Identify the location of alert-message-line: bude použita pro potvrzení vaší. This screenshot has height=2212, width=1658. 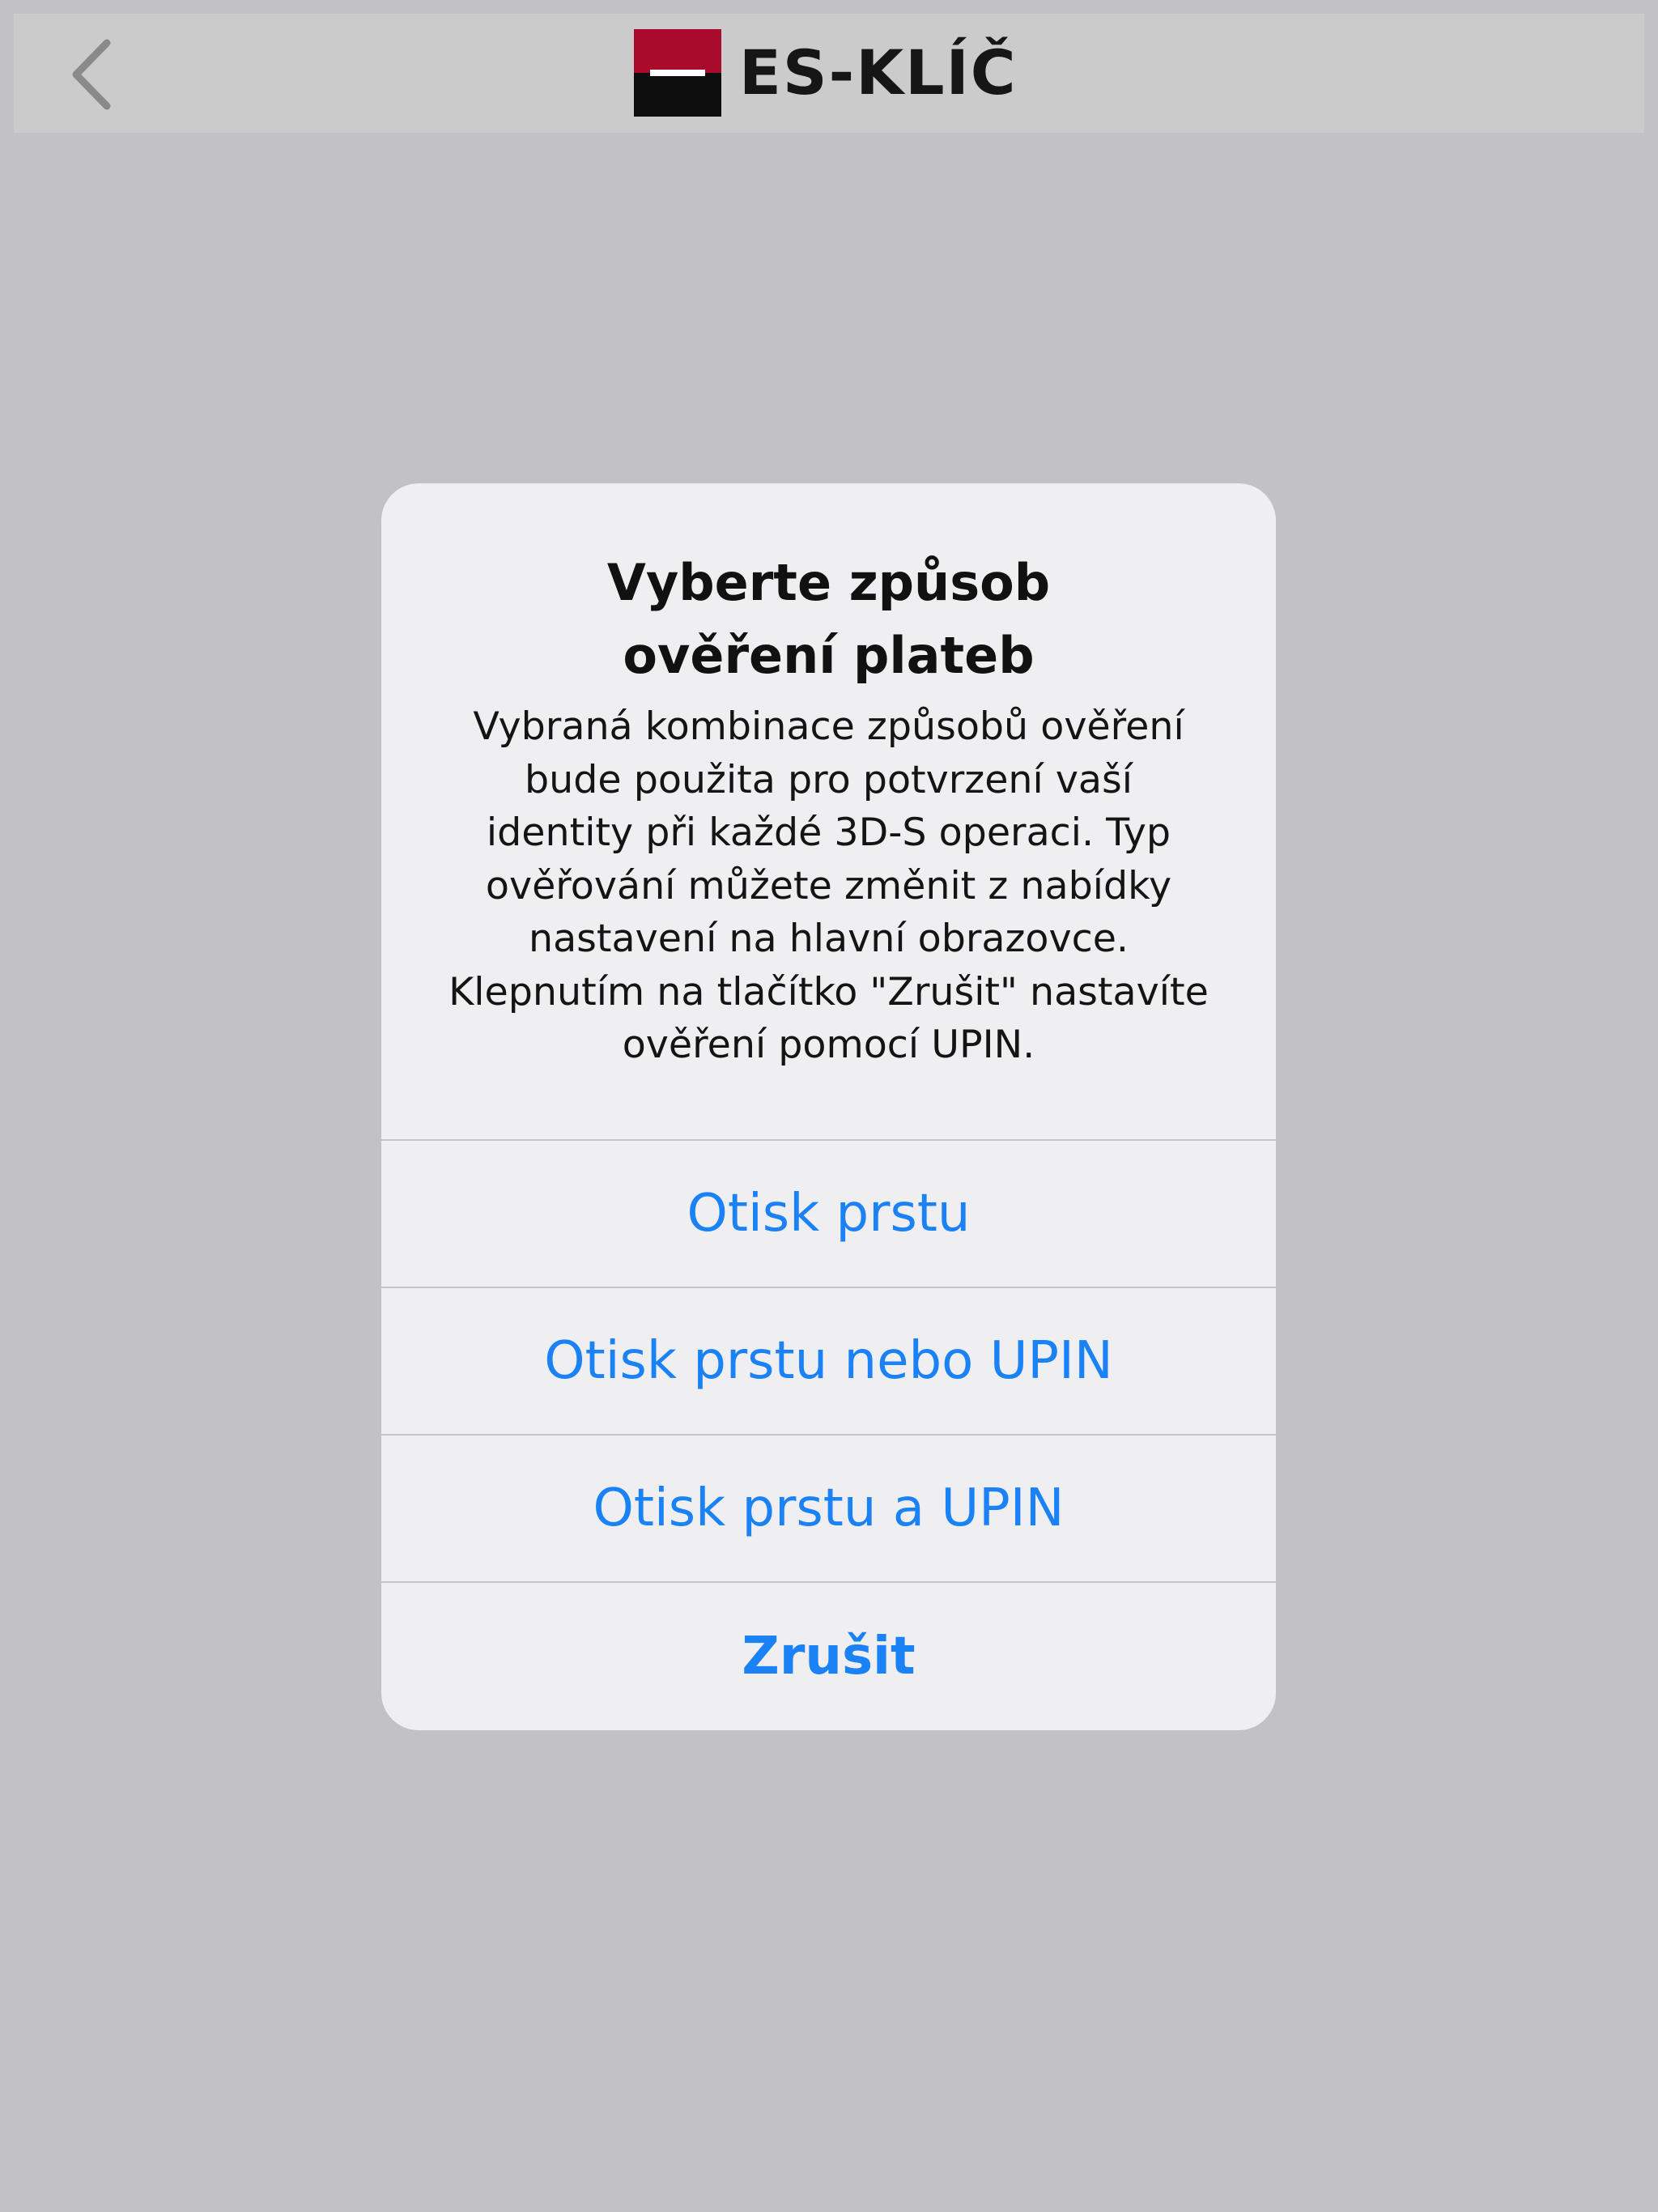
(828, 779).